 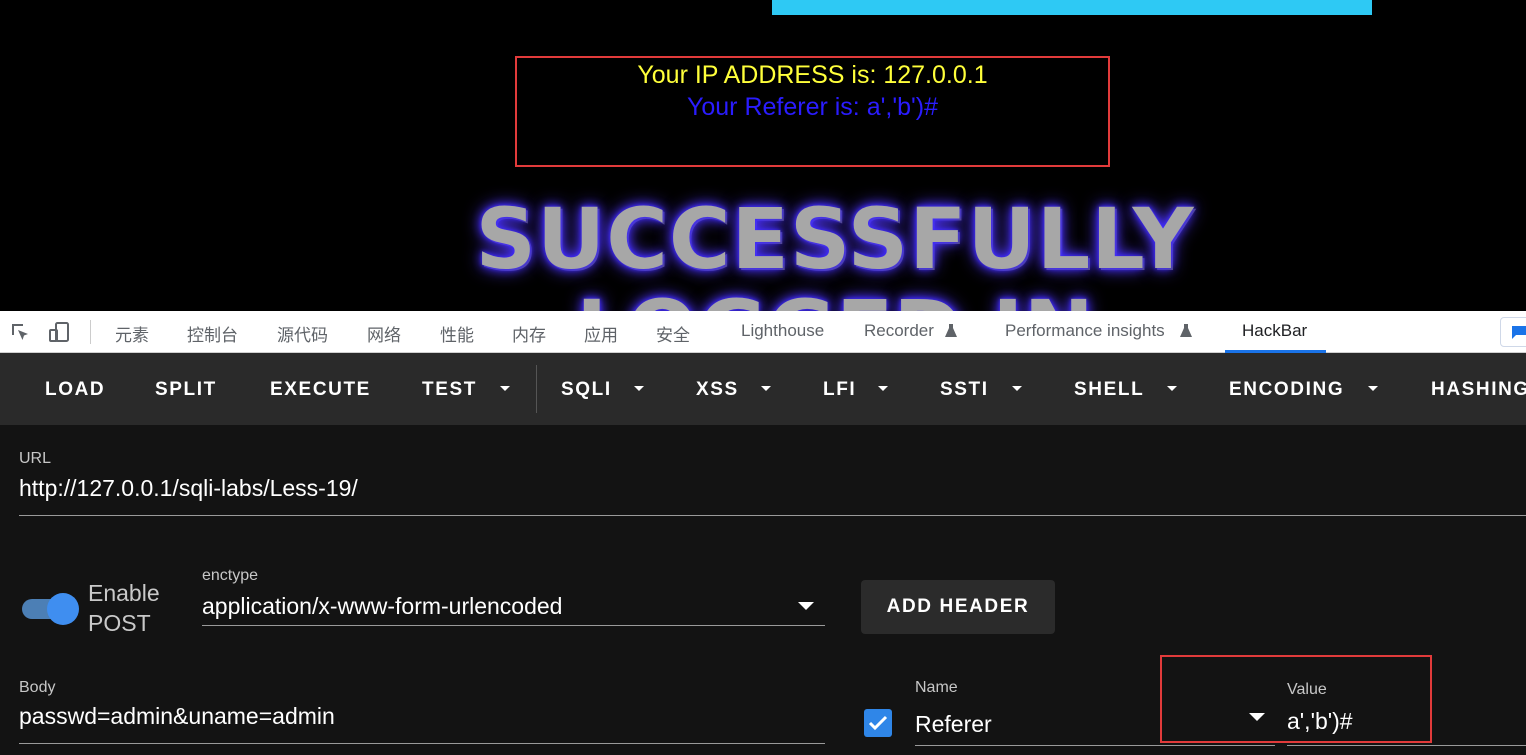 What do you see at coordinates (1478, 390) in the screenshot?
I see `hashing-menu-button: HASHING` at bounding box center [1478, 390].